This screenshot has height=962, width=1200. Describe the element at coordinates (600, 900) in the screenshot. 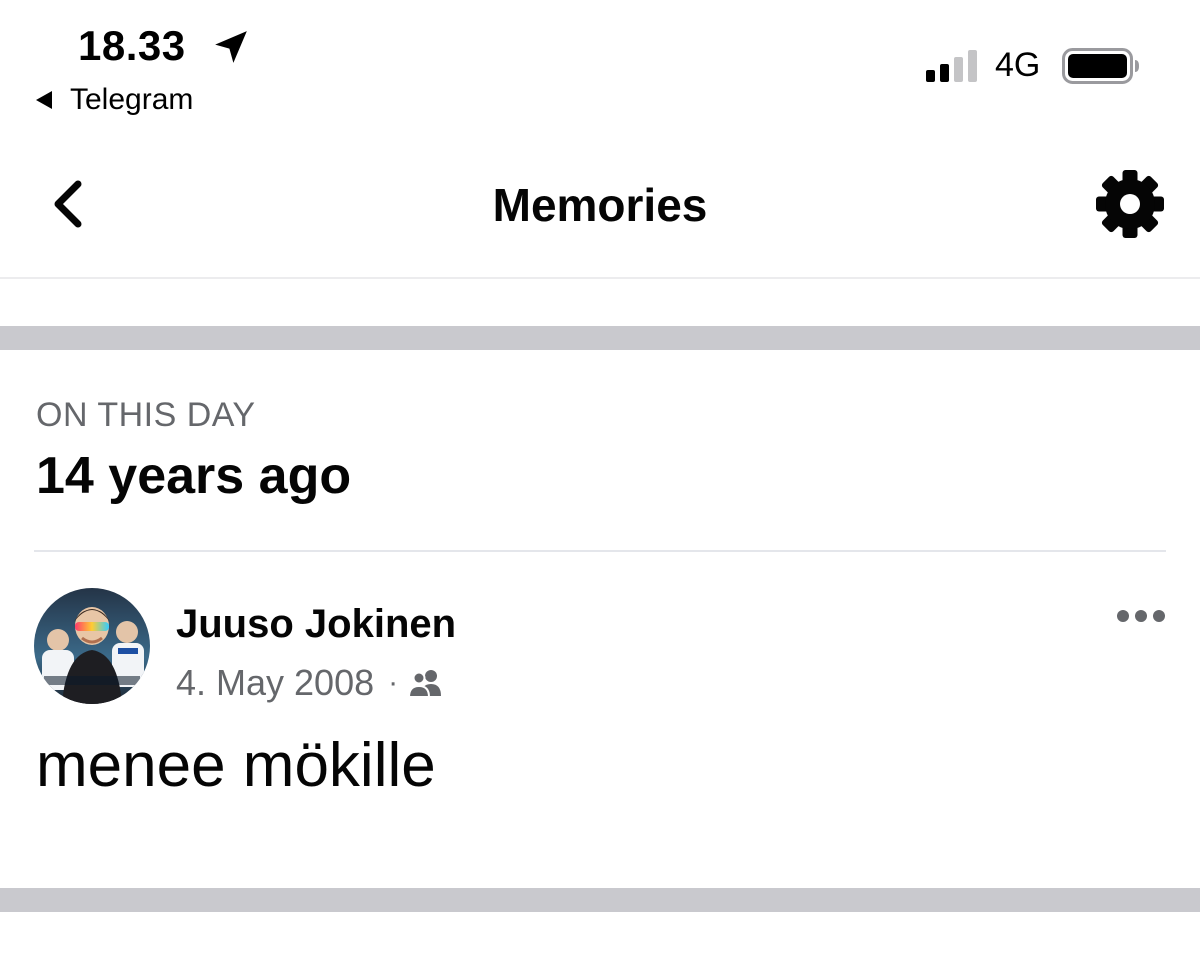

I see `section-separator-bottom` at that location.